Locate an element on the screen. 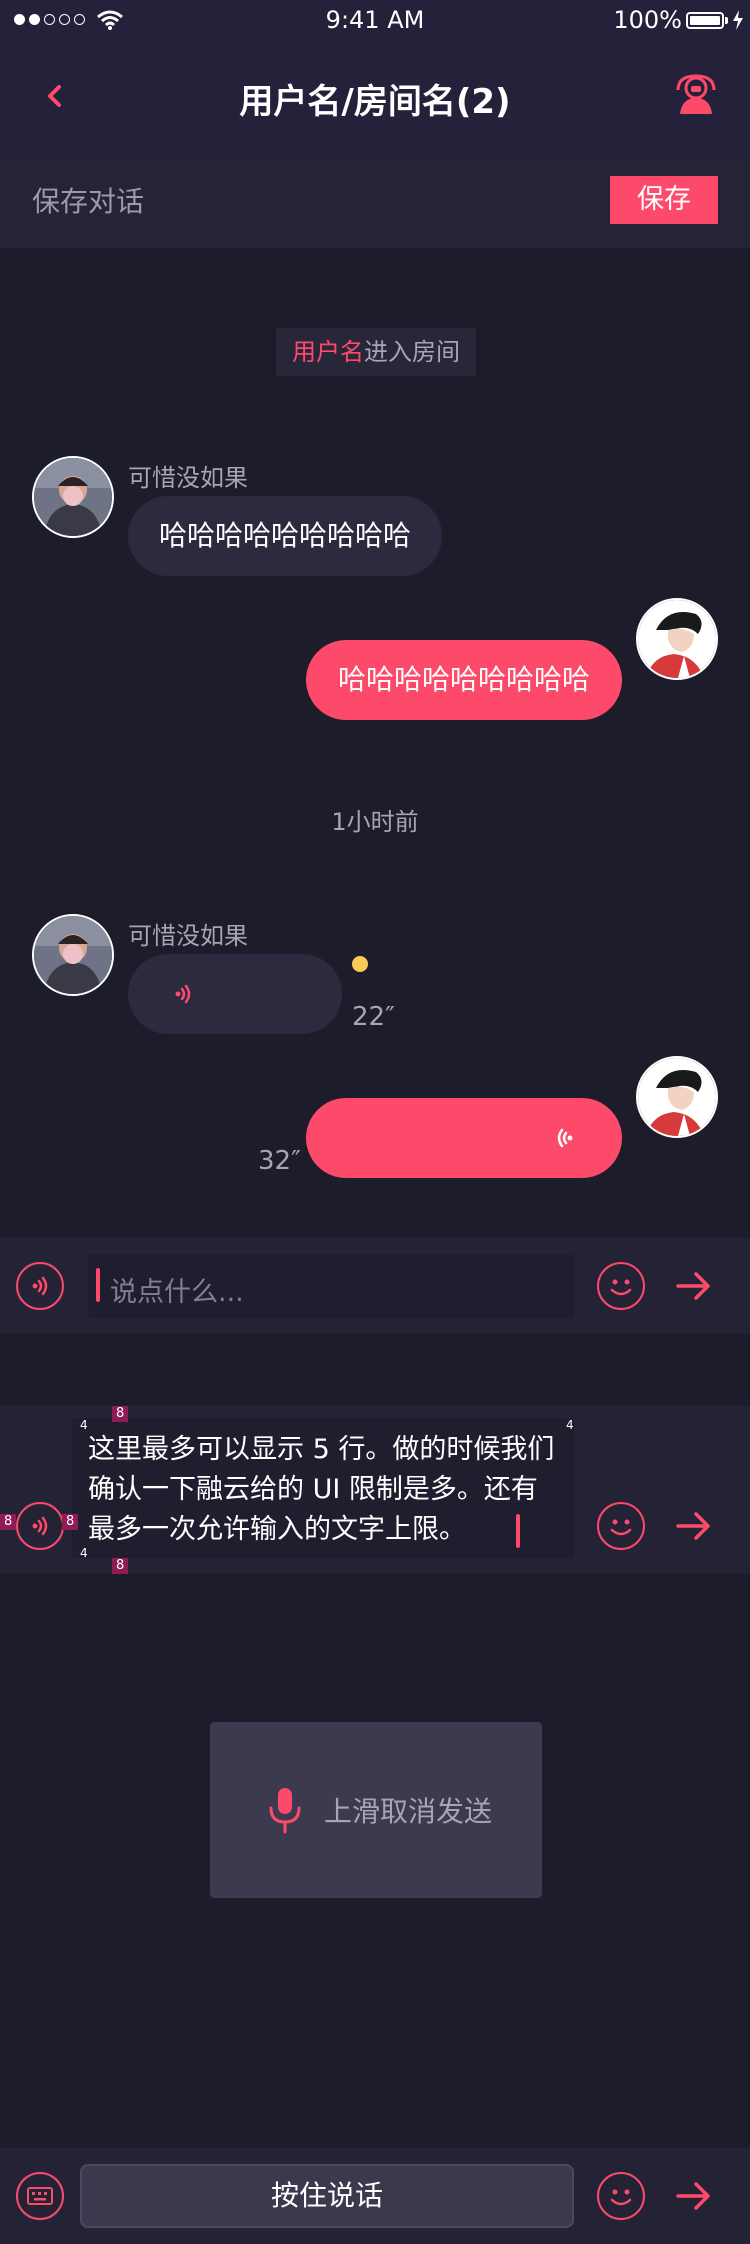 The height and width of the screenshot is (2244, 750). unread-dot is located at coordinates (360, 964).